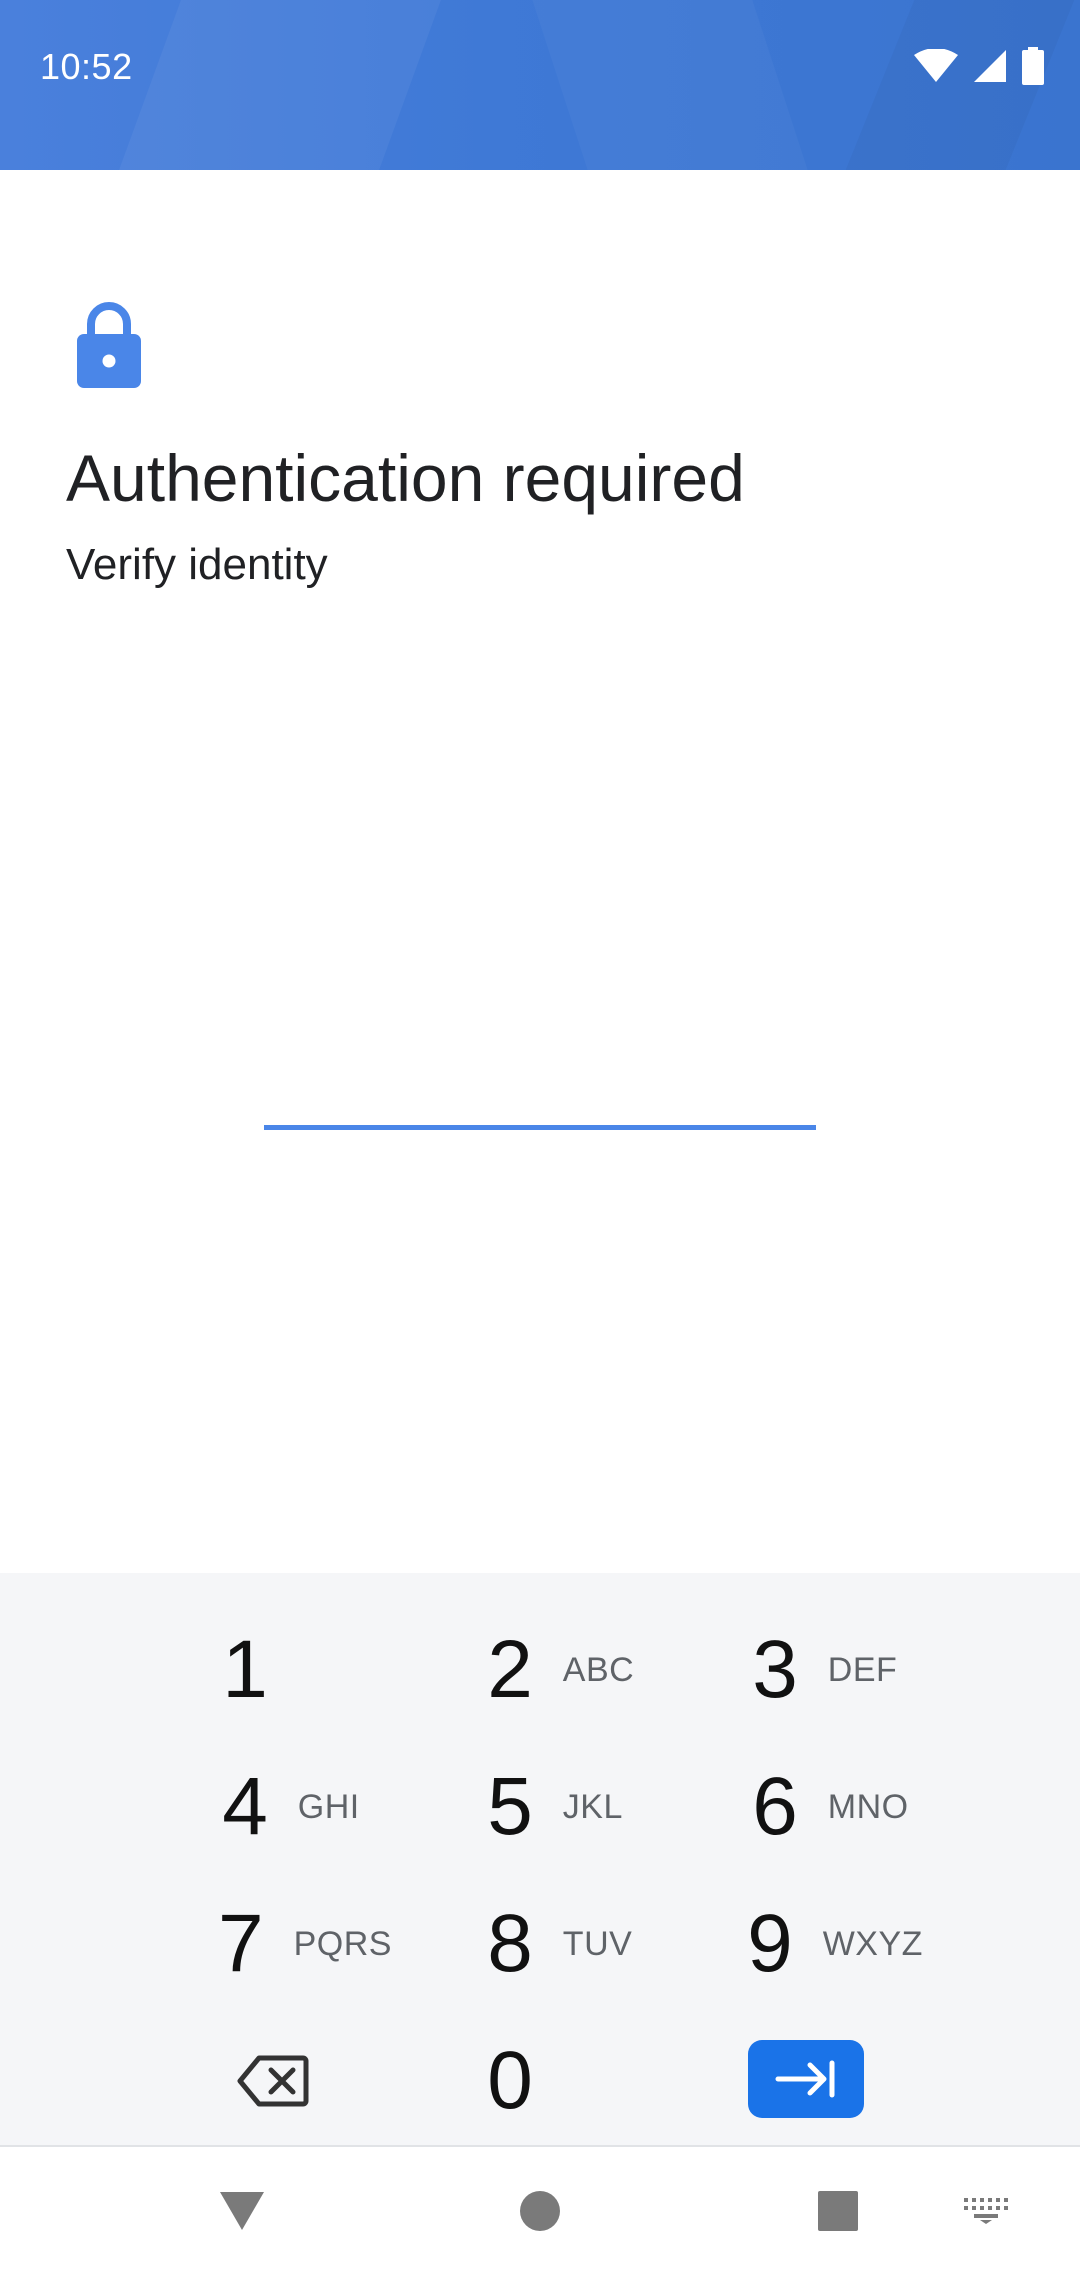 The height and width of the screenshot is (2280, 1080). I want to click on key-1: 1, so click(305, 1670).